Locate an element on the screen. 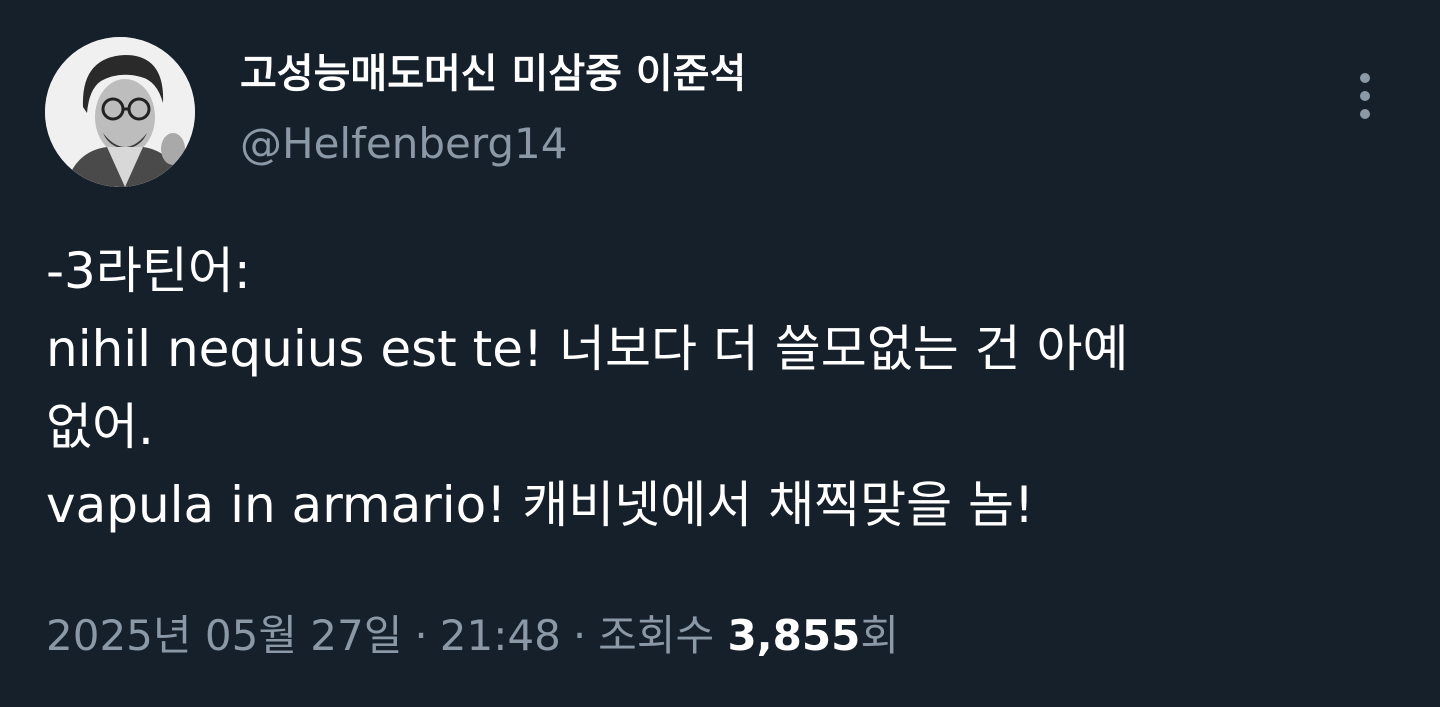 The image size is (1440, 707). avatar-image is located at coordinates (120, 112).